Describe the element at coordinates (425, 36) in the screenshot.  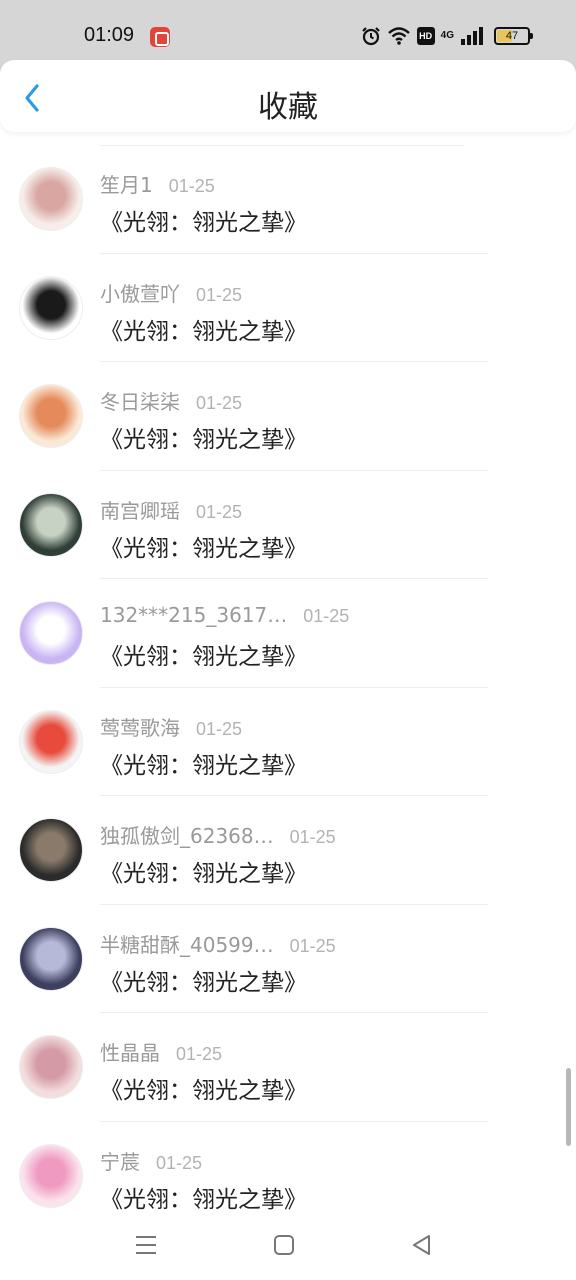
I see `hd-badge: HD` at that location.